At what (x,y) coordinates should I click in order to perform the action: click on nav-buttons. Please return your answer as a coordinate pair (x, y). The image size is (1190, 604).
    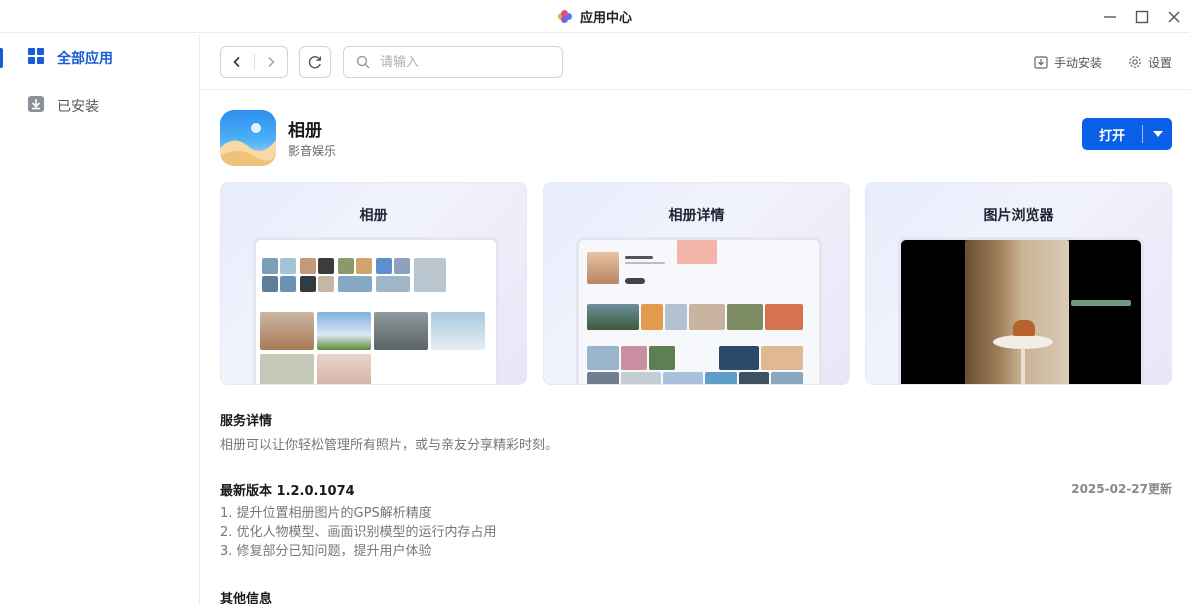
    Looking at the image, I should click on (254, 62).